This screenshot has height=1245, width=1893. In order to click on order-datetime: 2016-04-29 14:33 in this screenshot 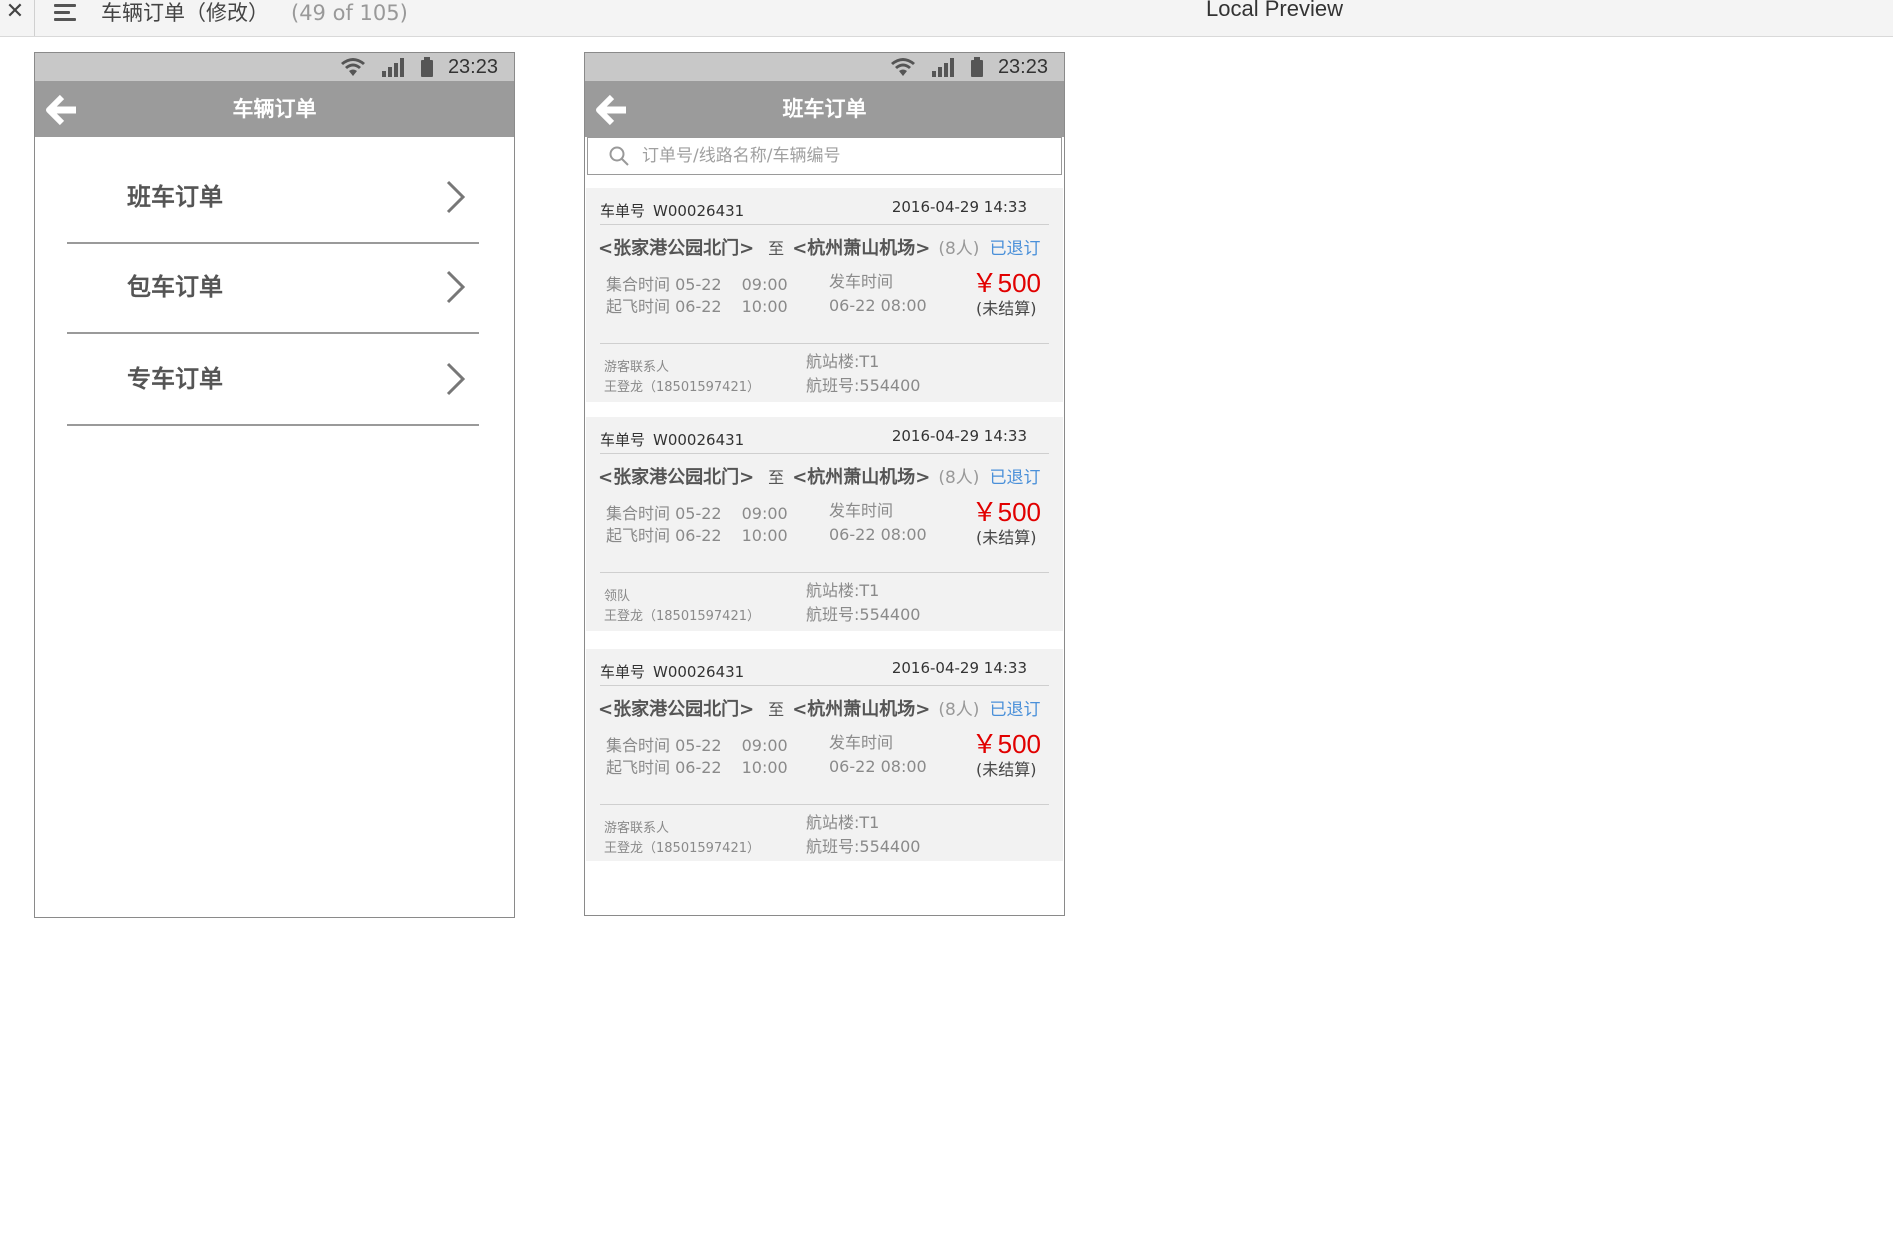, I will do `click(959, 436)`.